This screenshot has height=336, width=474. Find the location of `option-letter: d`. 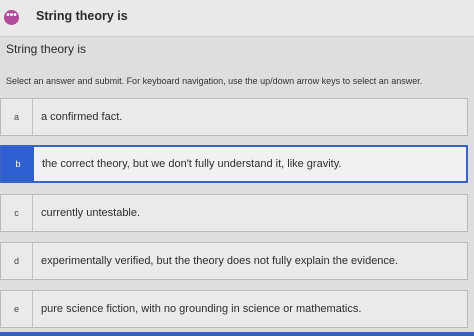

option-letter: d is located at coordinates (17, 261).